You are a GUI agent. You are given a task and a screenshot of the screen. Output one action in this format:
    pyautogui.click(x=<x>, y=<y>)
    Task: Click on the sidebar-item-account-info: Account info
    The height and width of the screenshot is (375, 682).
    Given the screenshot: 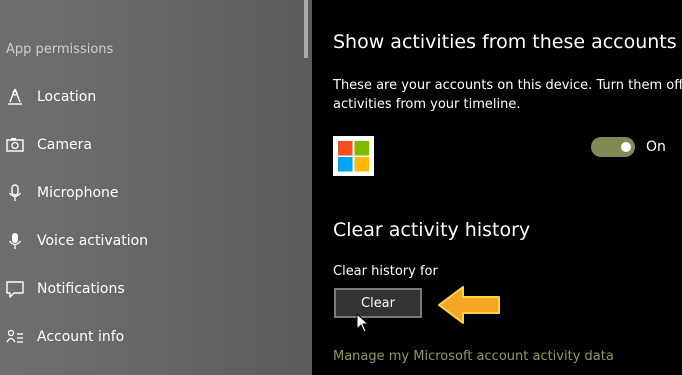 What is the action you would take?
    pyautogui.click(x=150, y=337)
    